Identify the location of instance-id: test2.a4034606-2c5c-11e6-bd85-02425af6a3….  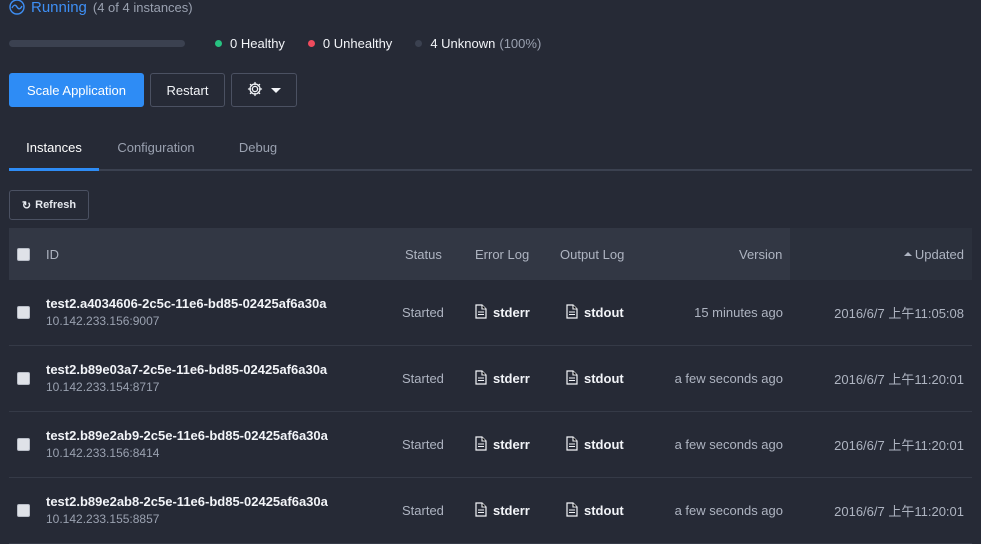
(186, 303).